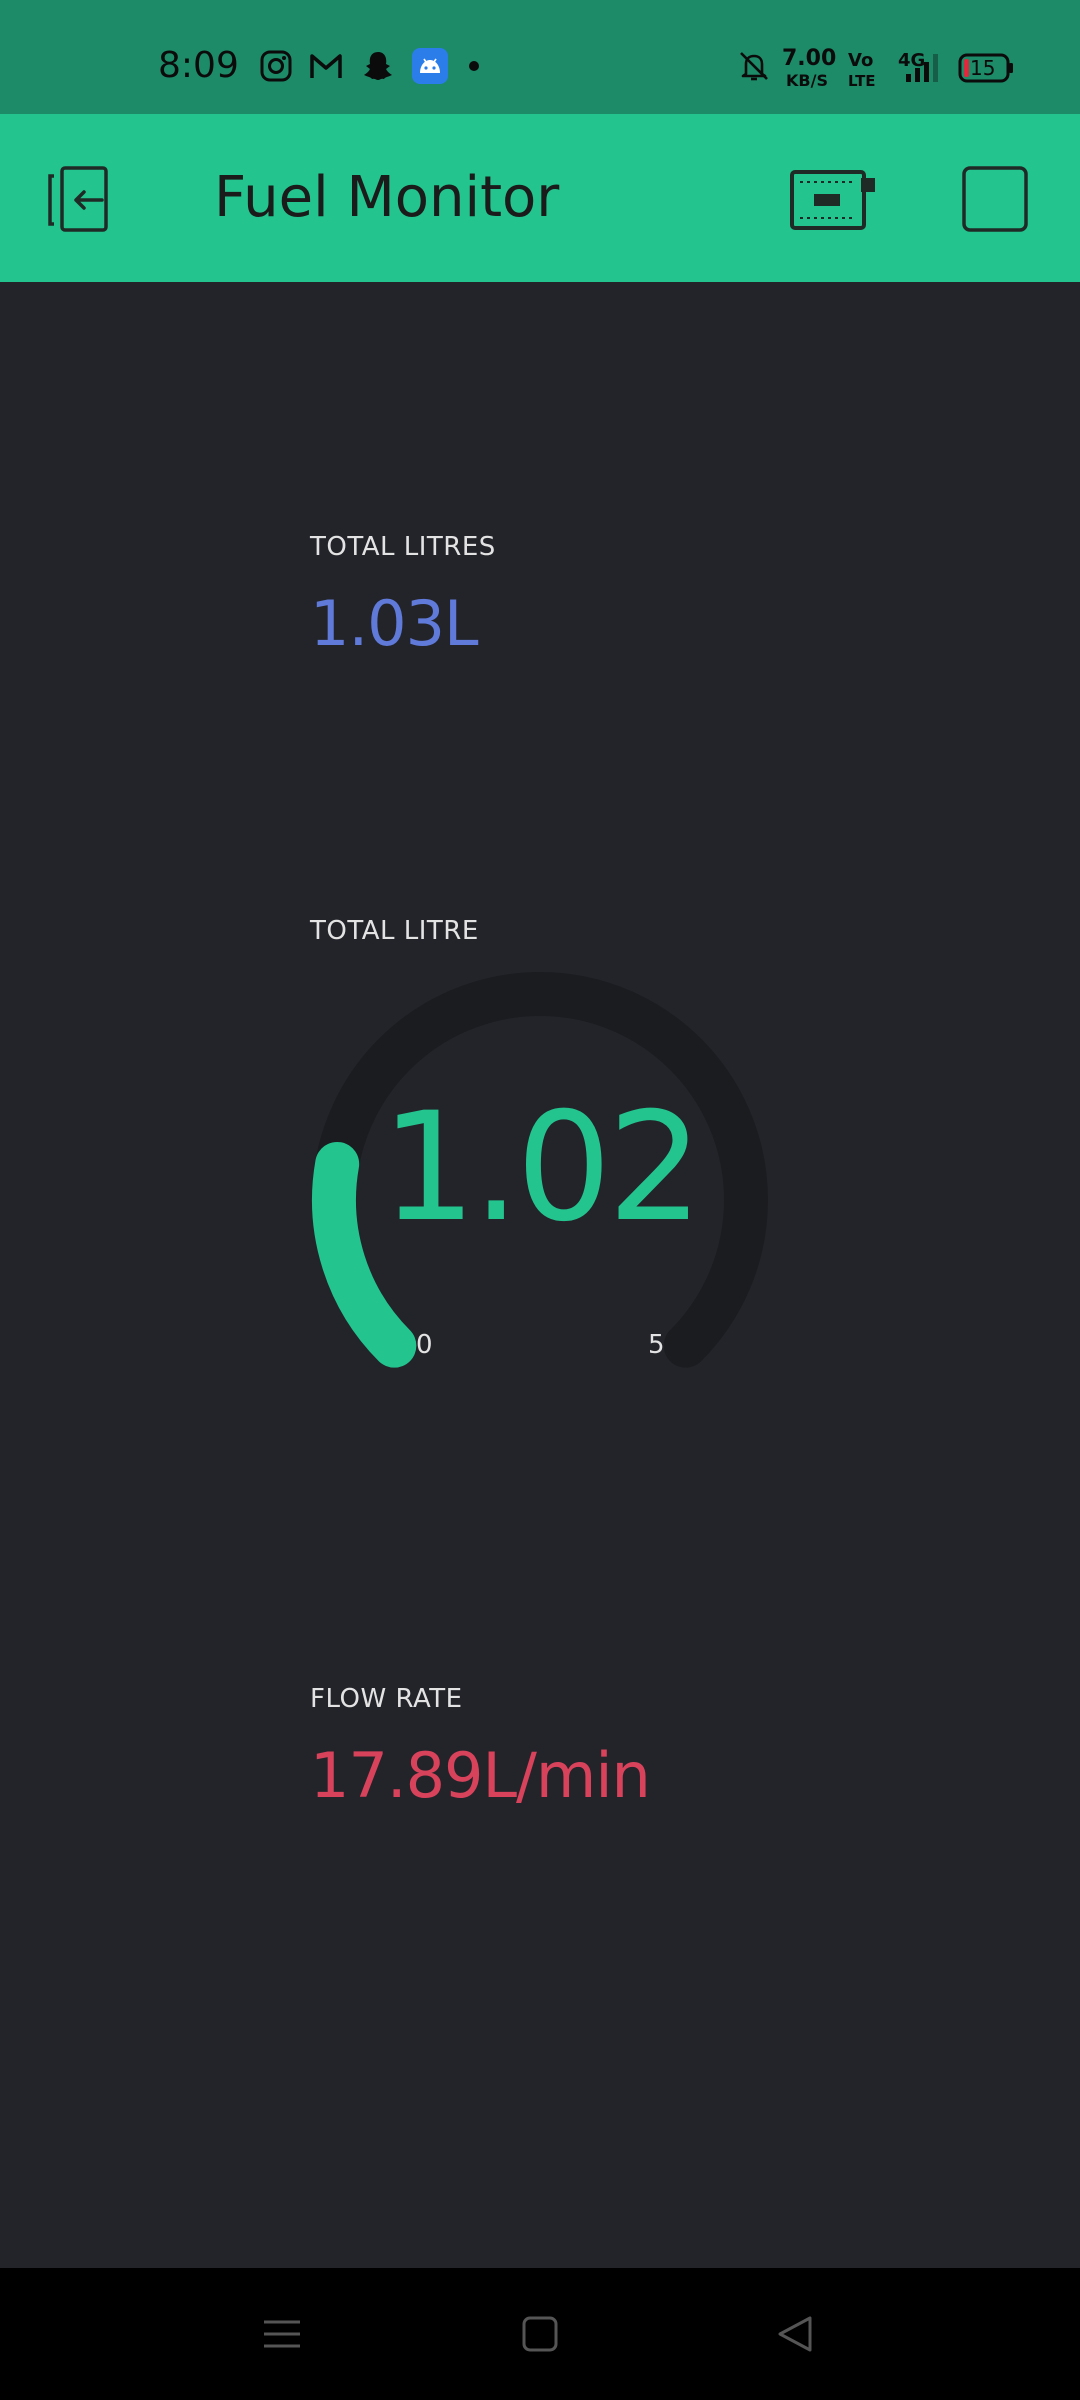 This screenshot has height=2400, width=1080. I want to click on gauge-max-label: 5, so click(656, 1345).